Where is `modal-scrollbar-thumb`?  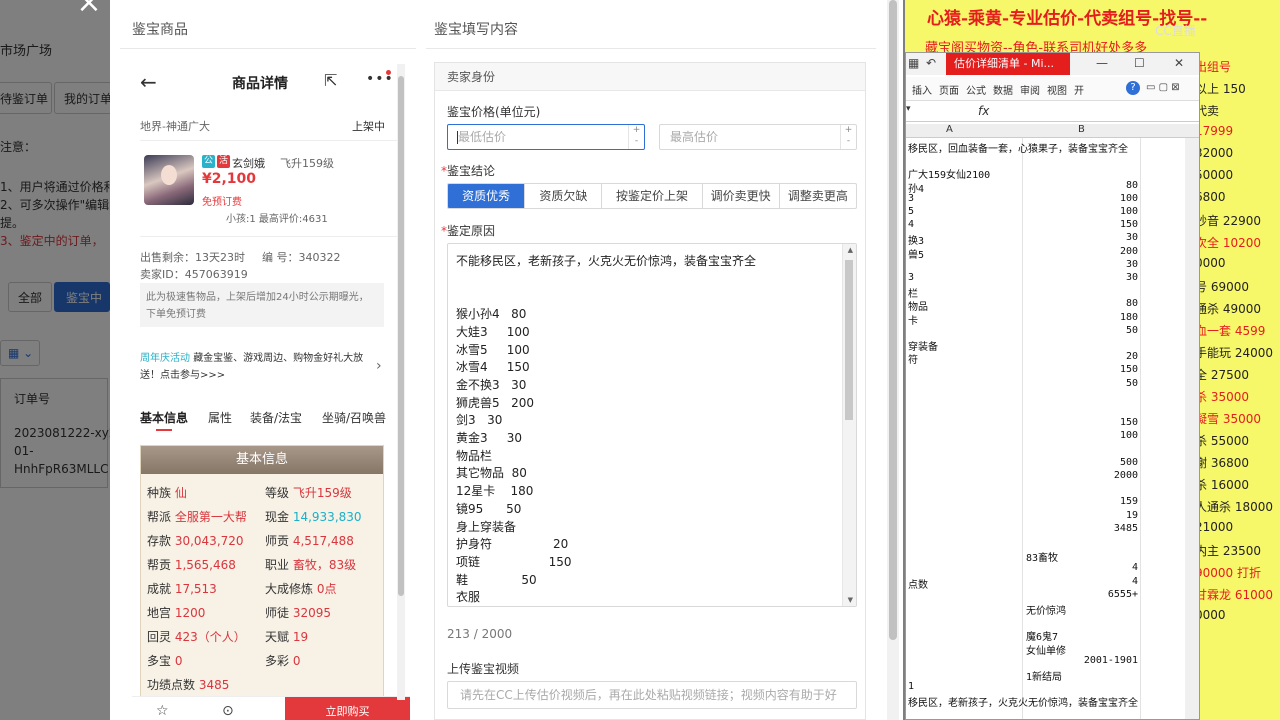
modal-scrollbar-thumb is located at coordinates (893, 320).